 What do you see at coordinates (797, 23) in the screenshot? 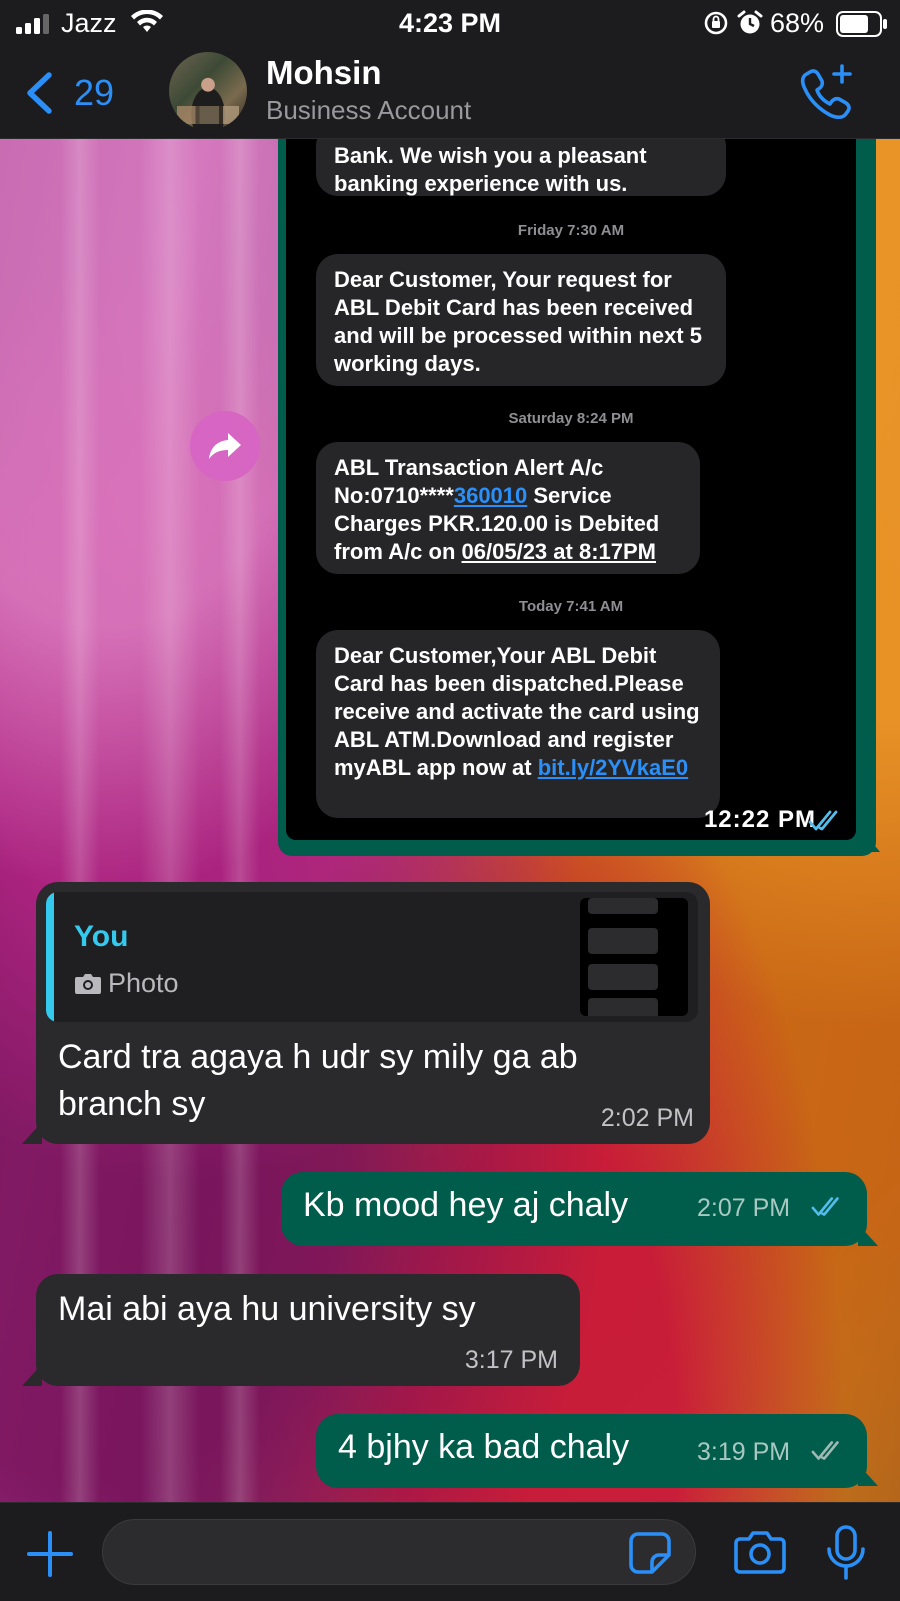
I see `battery-percent: 68%` at bounding box center [797, 23].